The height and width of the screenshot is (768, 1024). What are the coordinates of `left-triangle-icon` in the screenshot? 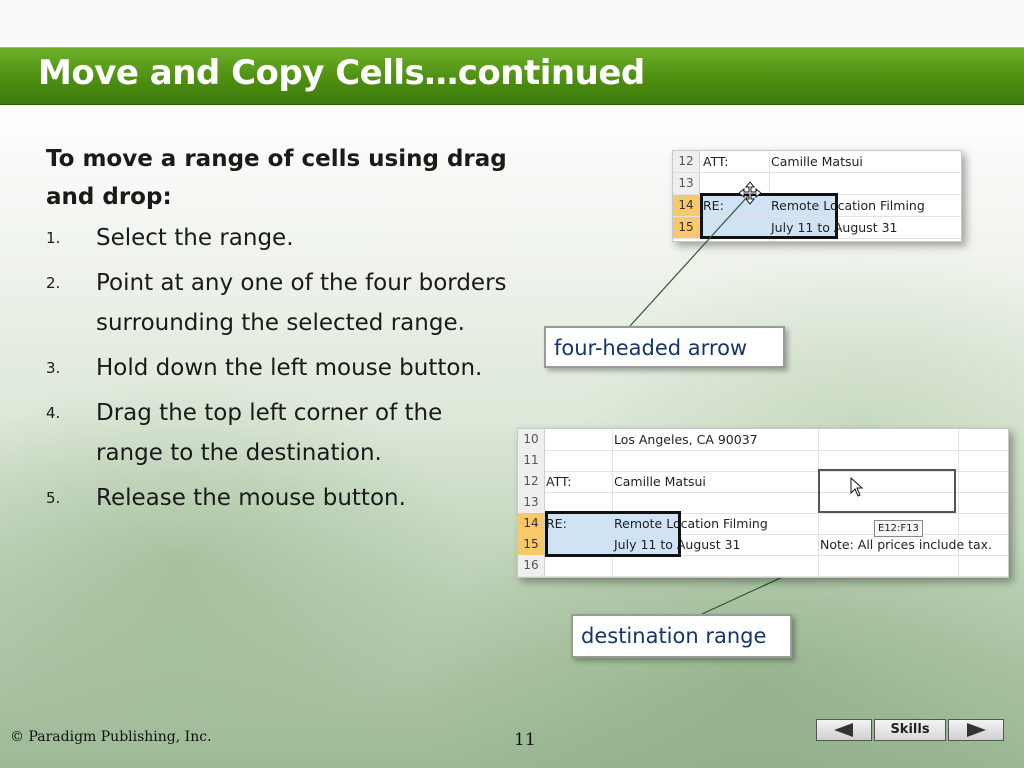 It's located at (843, 730).